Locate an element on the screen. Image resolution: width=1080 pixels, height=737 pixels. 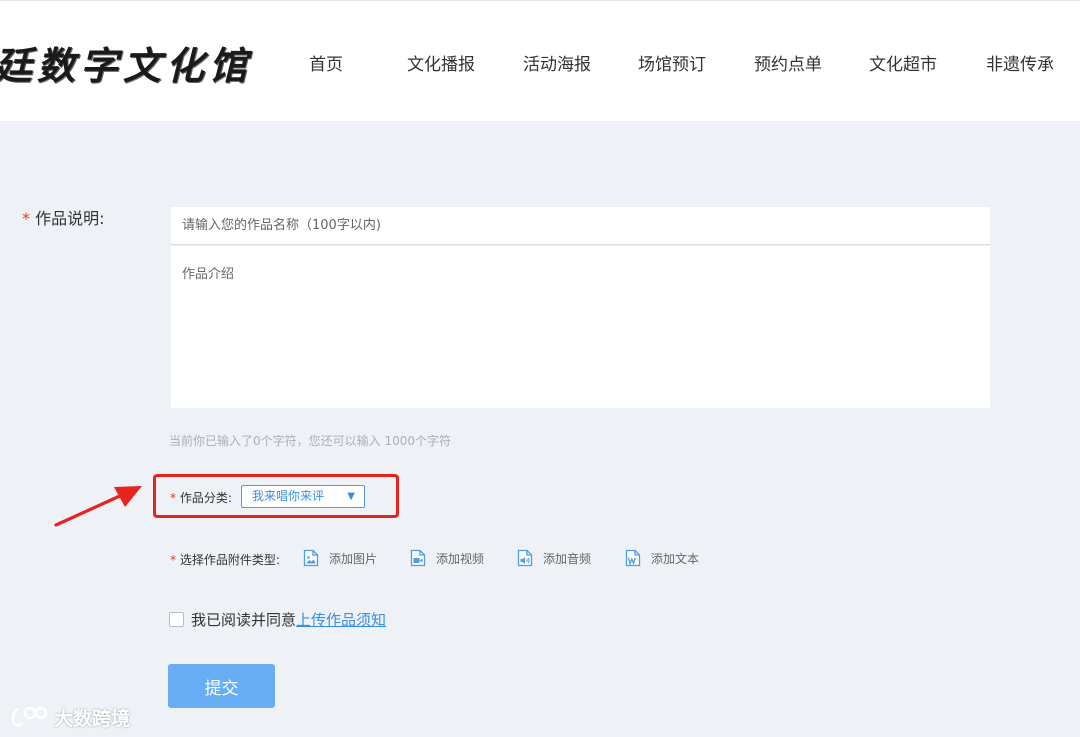
agree-checkbox is located at coordinates (176, 619).